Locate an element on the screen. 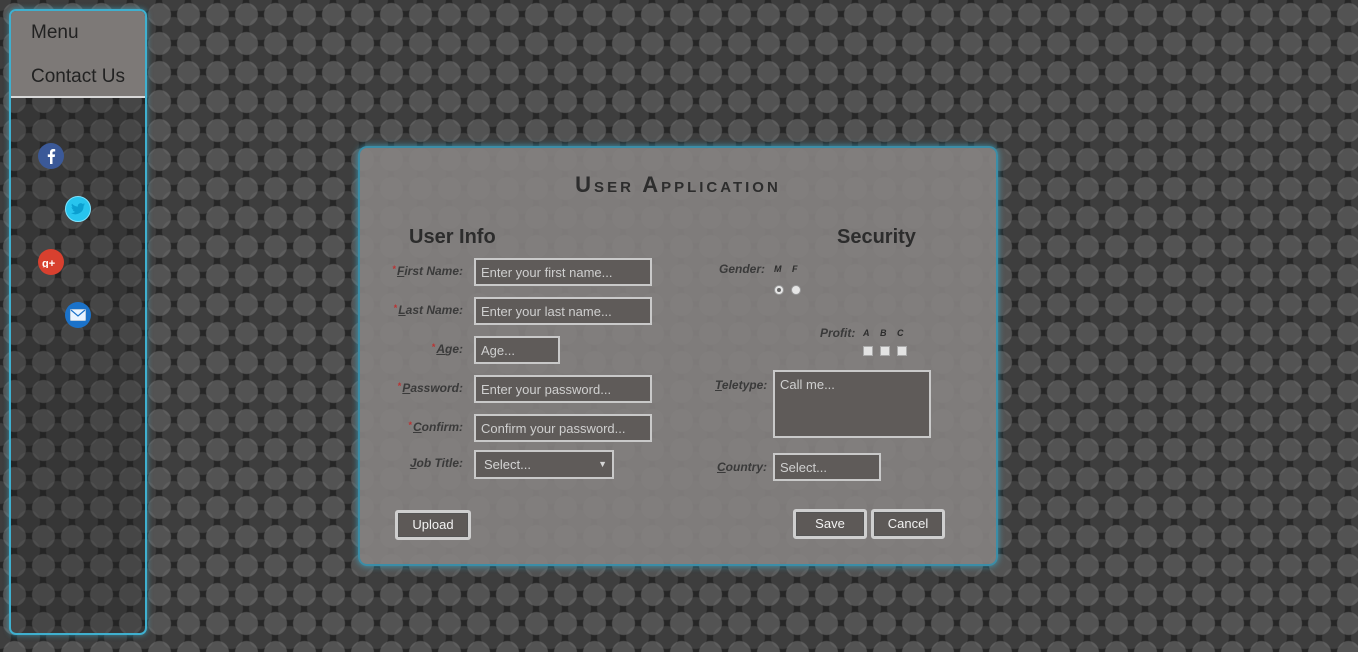  profit-option-a-label: A is located at coordinates (866, 333).